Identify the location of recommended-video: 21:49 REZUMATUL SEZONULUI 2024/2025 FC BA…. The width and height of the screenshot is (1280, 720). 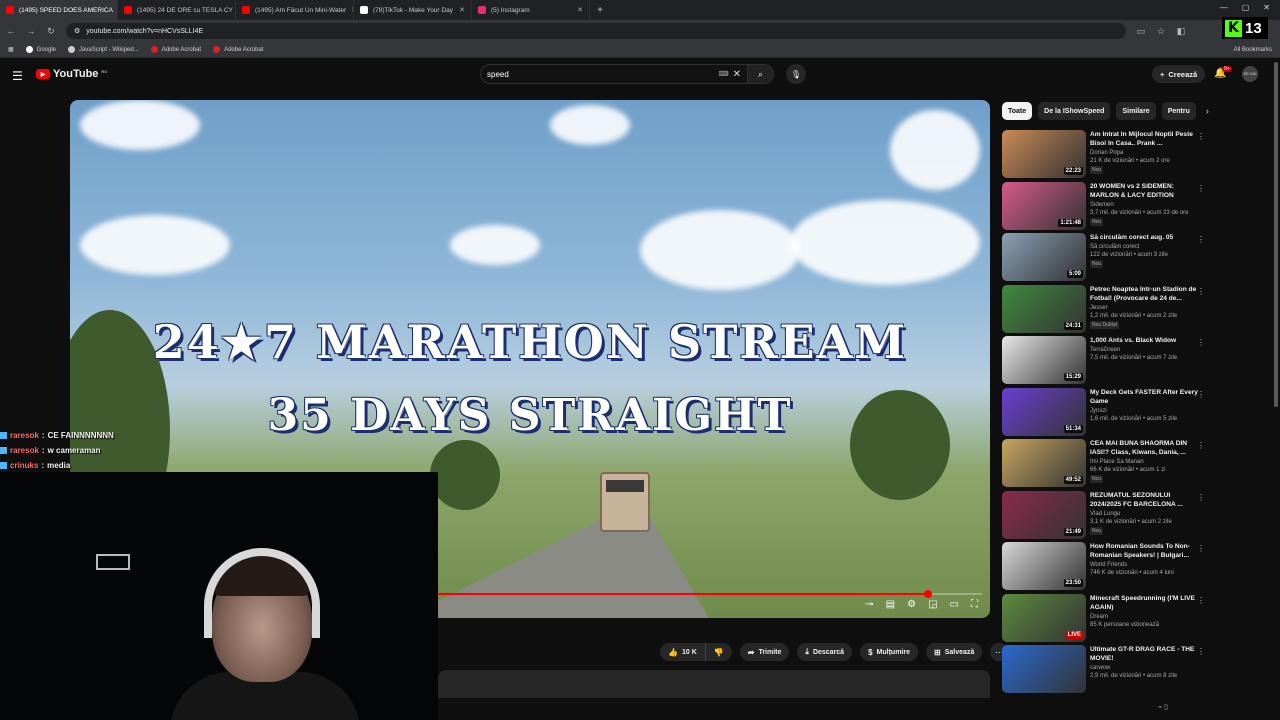
(1137, 516).